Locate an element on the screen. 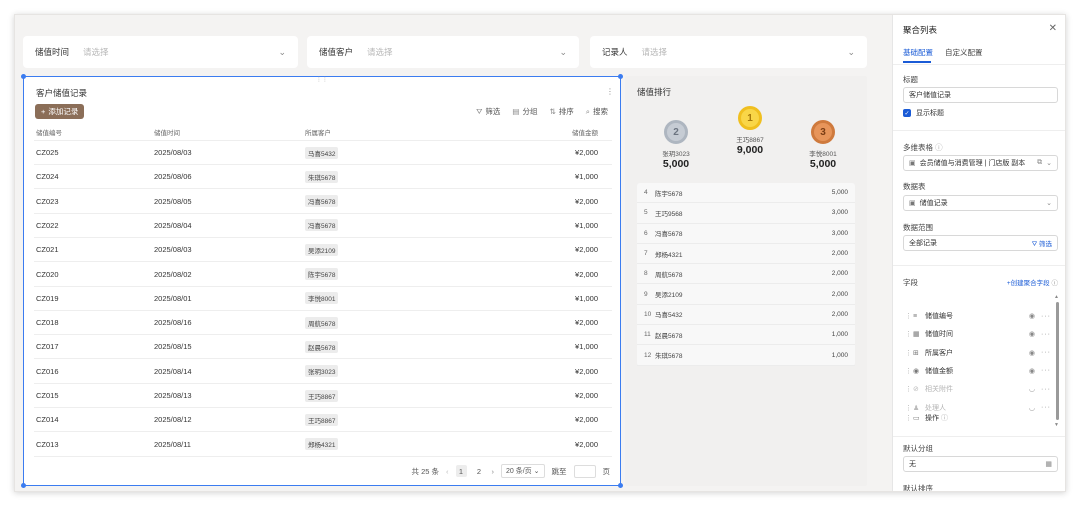 This screenshot has height=507, width=1080. filter-recorder: 记录人 请选择 ⌄ is located at coordinates (728, 52).